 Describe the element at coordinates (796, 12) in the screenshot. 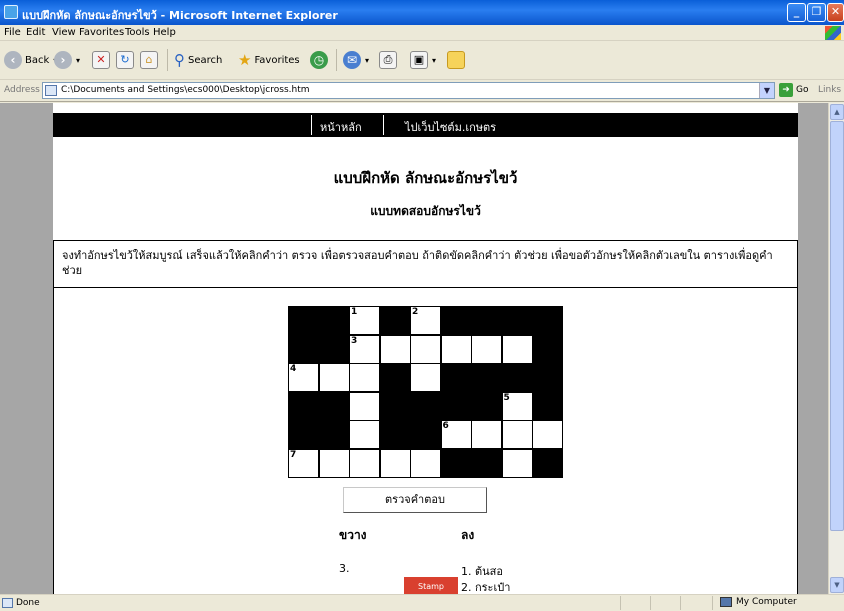

I see `minimize-button: _` at that location.